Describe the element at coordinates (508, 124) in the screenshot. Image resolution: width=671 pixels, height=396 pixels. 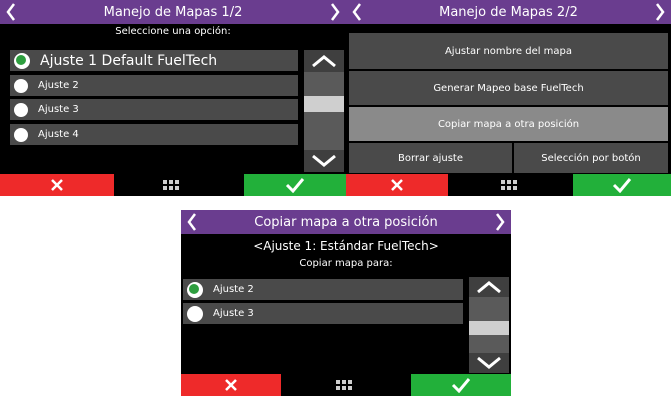
I see `copy-map-button: Copiar mapa a otra posición` at that location.